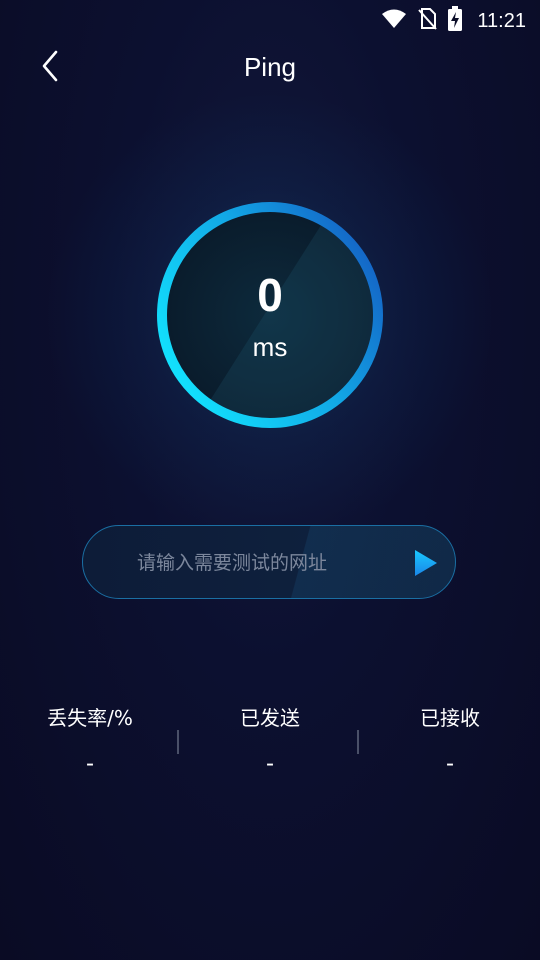  I want to click on wifi-icon, so click(394, 21).